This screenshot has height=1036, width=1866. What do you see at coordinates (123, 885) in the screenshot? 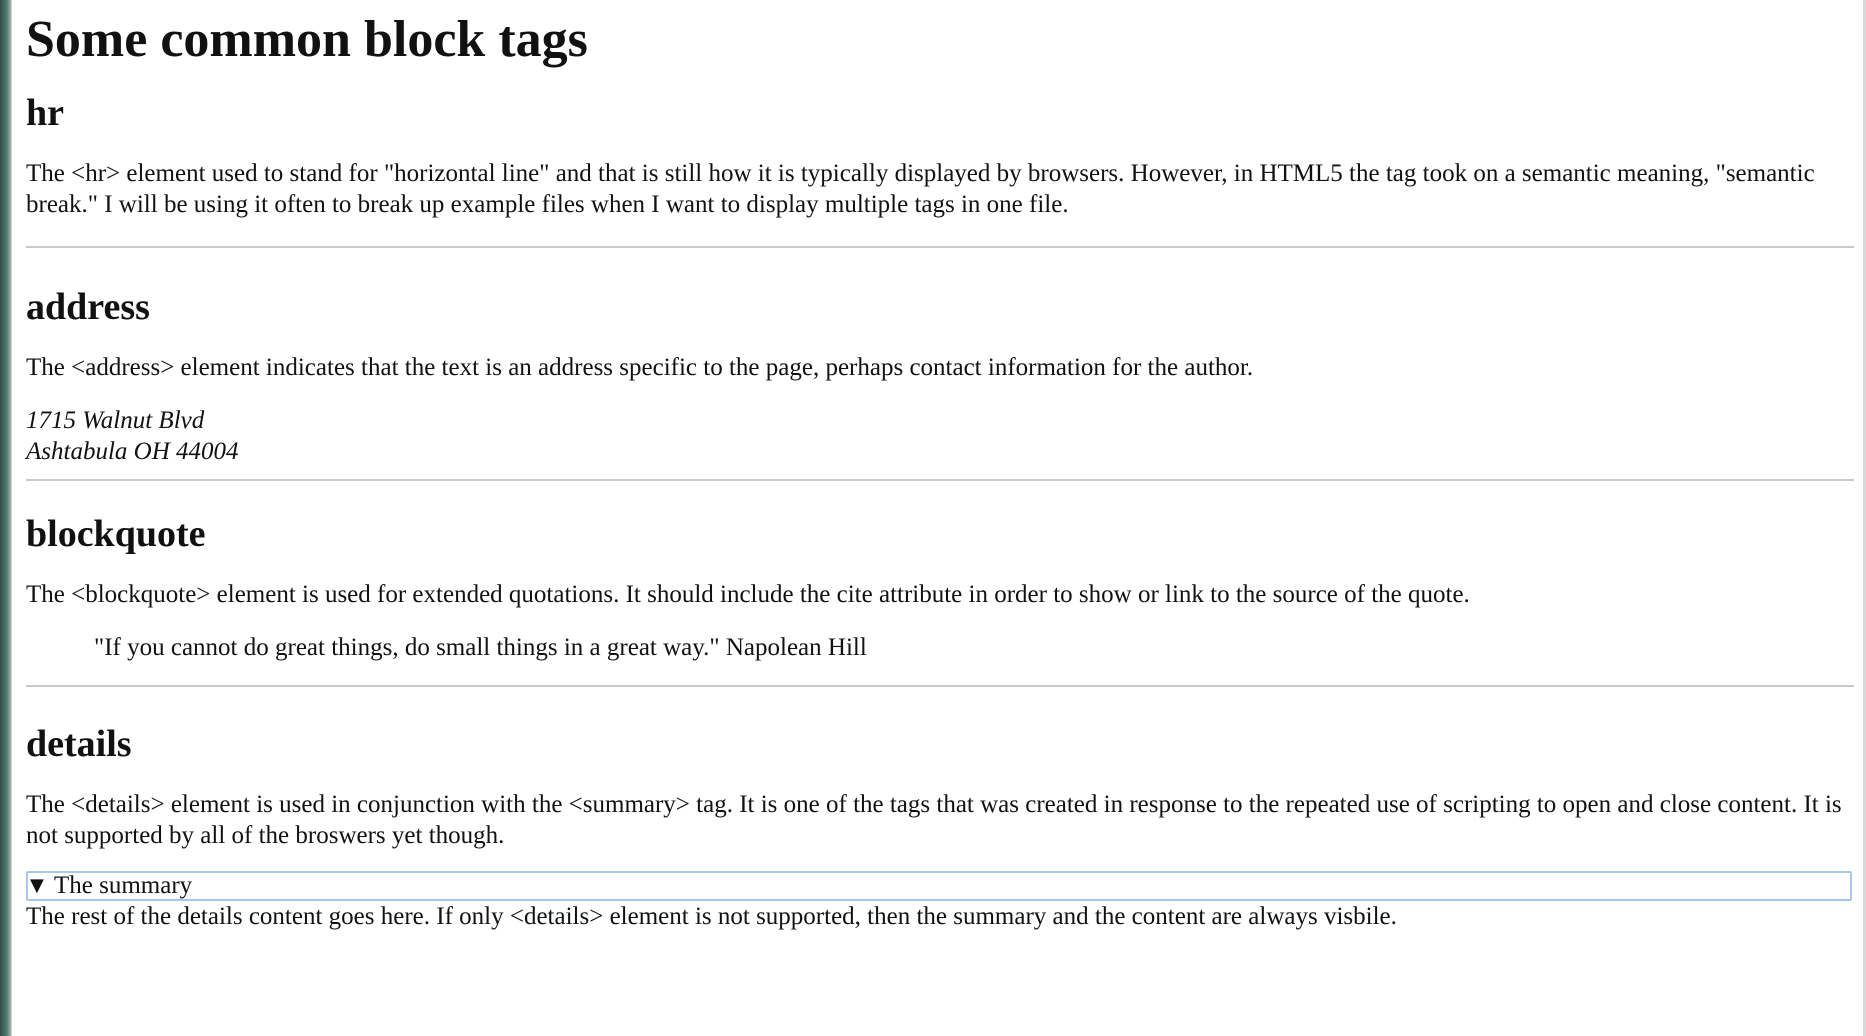
I see `summary-label: The summary` at bounding box center [123, 885].